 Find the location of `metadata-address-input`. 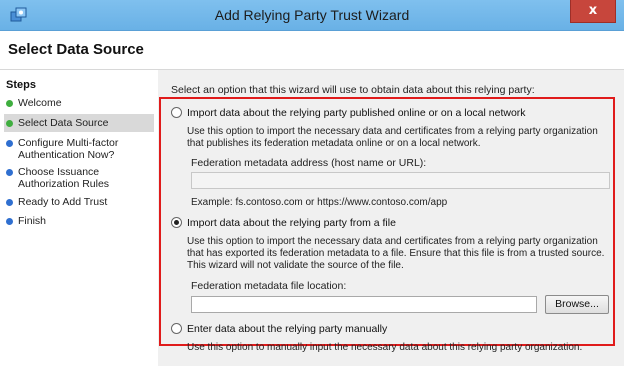

metadata-address-input is located at coordinates (400, 180).